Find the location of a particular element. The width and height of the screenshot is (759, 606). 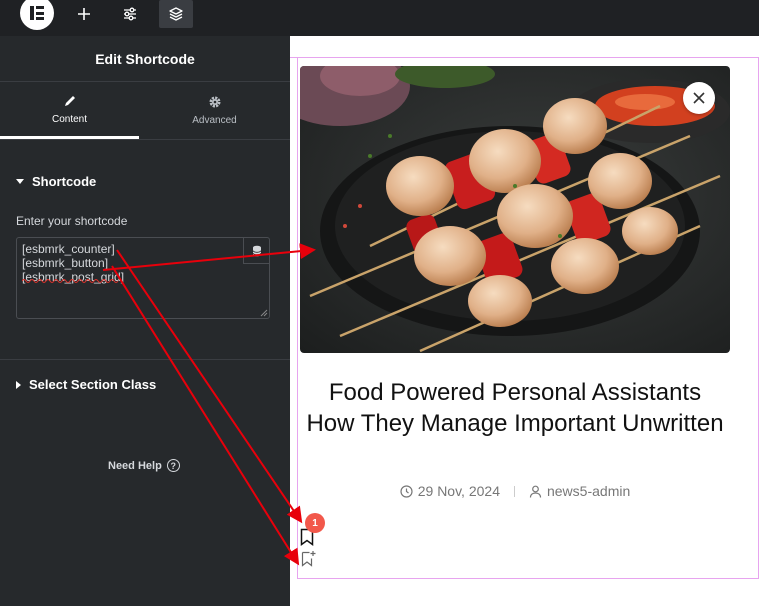

caret-down-icon is located at coordinates (20, 181).